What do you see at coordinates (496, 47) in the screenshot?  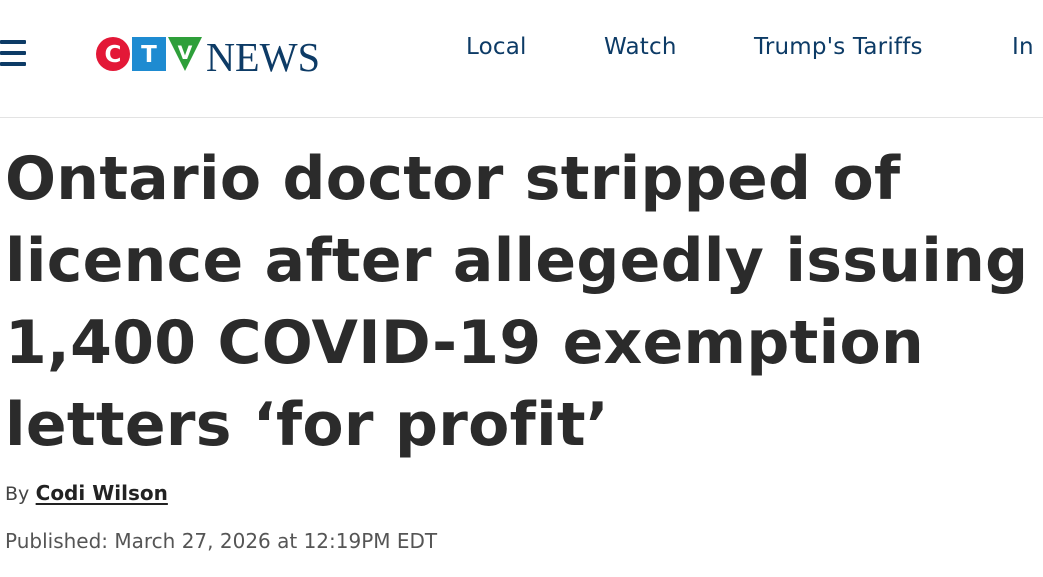 I see `nav-item-local: Local` at bounding box center [496, 47].